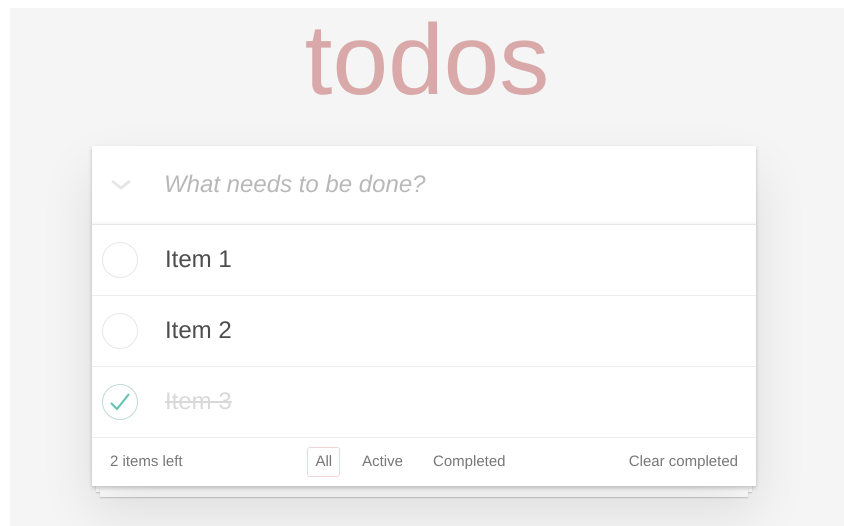 This screenshot has height=526, width=844. I want to click on chevron-down-icon, so click(121, 185).